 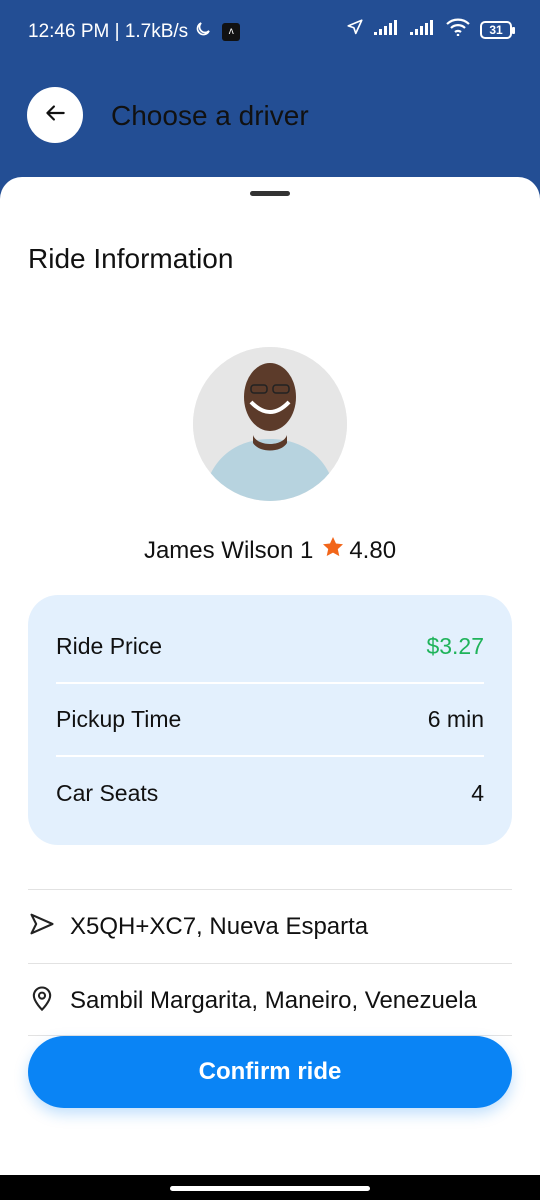 What do you see at coordinates (270, 31) in the screenshot?
I see `status-bar: 12:46 PM | 1.7kB/s ʌ 31` at bounding box center [270, 31].